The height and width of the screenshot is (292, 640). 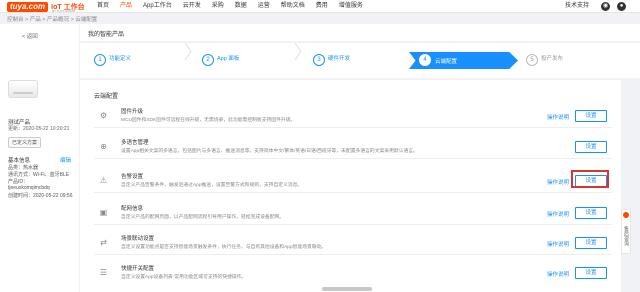 I want to click on notification-icon: ◉, so click(x=605, y=6).